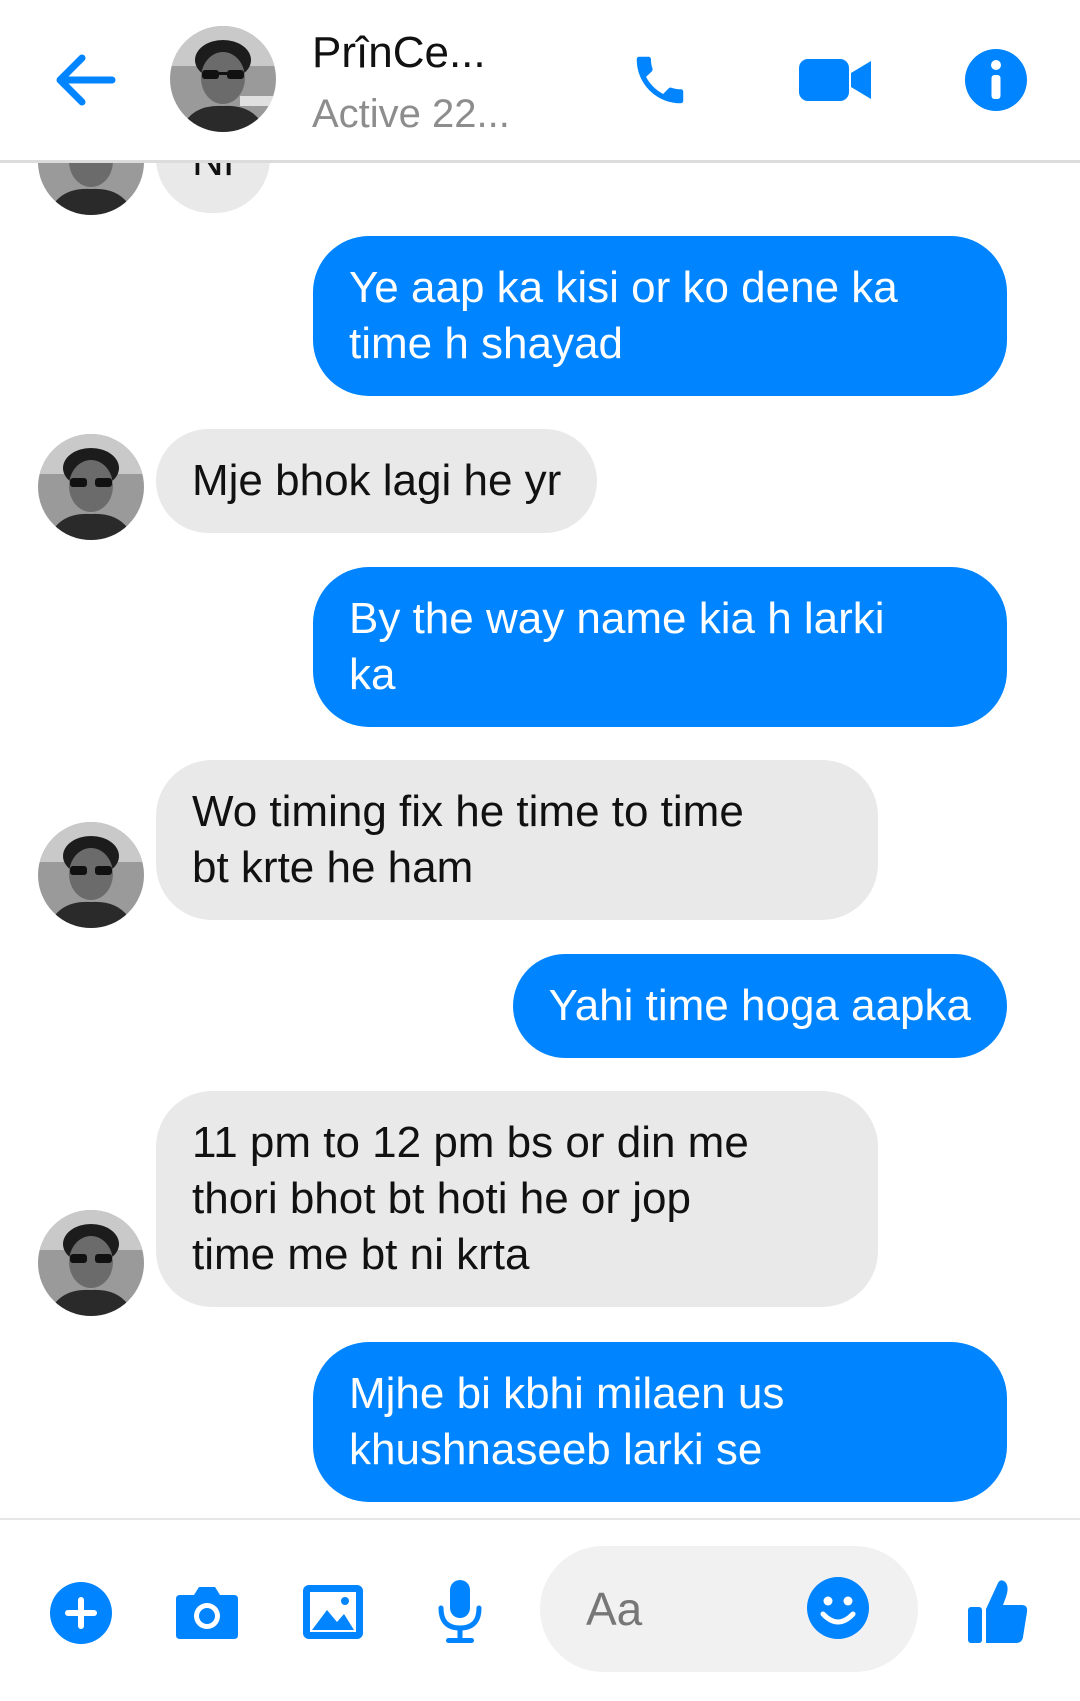  What do you see at coordinates (614, 1609) in the screenshot?
I see `message-input-placeholder: Aa` at bounding box center [614, 1609].